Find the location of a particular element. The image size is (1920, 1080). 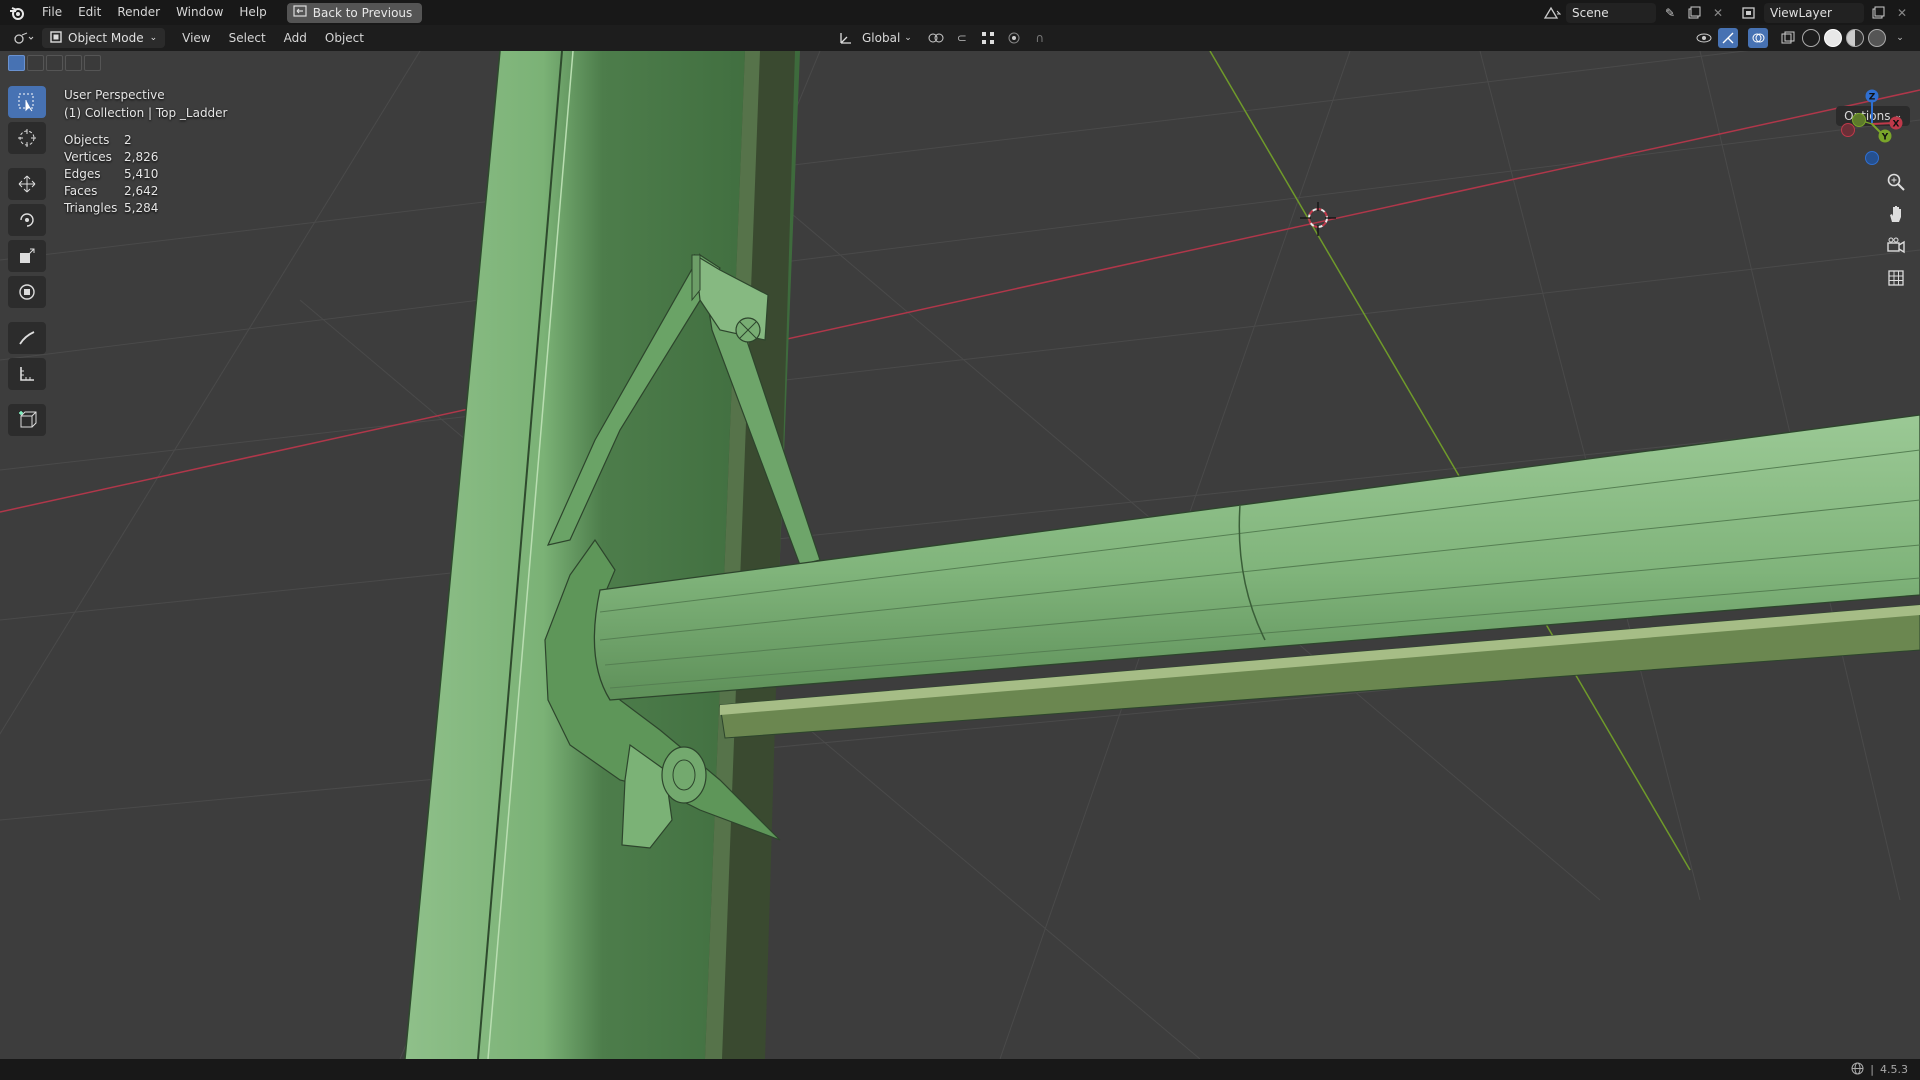

menu-file: File is located at coordinates (52, 12).